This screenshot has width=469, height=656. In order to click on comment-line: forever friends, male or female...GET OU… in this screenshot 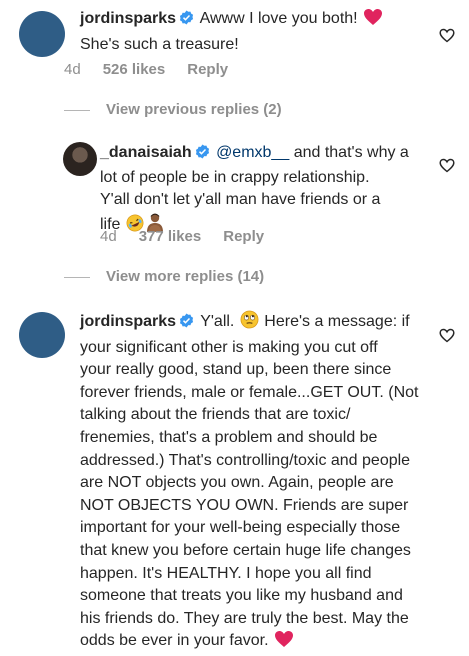, I will do `click(249, 392)`.